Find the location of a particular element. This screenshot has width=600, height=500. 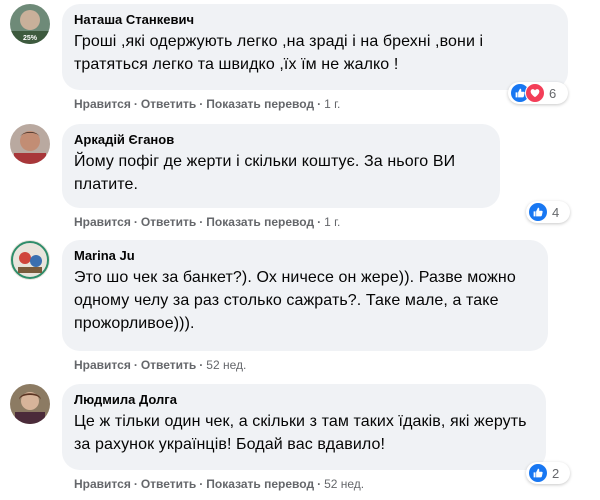

reactions-summary: 4 is located at coordinates (548, 212).